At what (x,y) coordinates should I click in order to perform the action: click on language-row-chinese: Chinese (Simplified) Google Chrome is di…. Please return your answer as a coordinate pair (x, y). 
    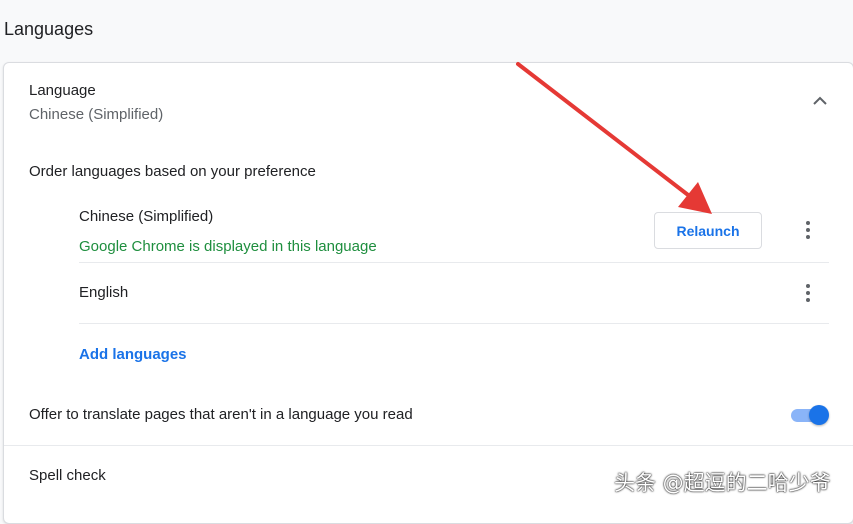
    Looking at the image, I should click on (454, 229).